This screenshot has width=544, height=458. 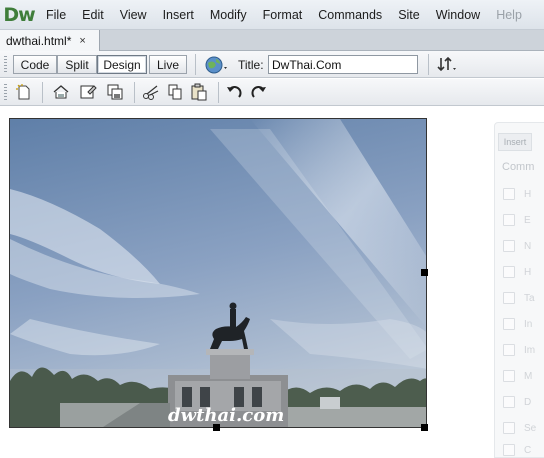 What do you see at coordinates (509, 272) in the screenshot?
I see `horizontal-rule-icon` at bounding box center [509, 272].